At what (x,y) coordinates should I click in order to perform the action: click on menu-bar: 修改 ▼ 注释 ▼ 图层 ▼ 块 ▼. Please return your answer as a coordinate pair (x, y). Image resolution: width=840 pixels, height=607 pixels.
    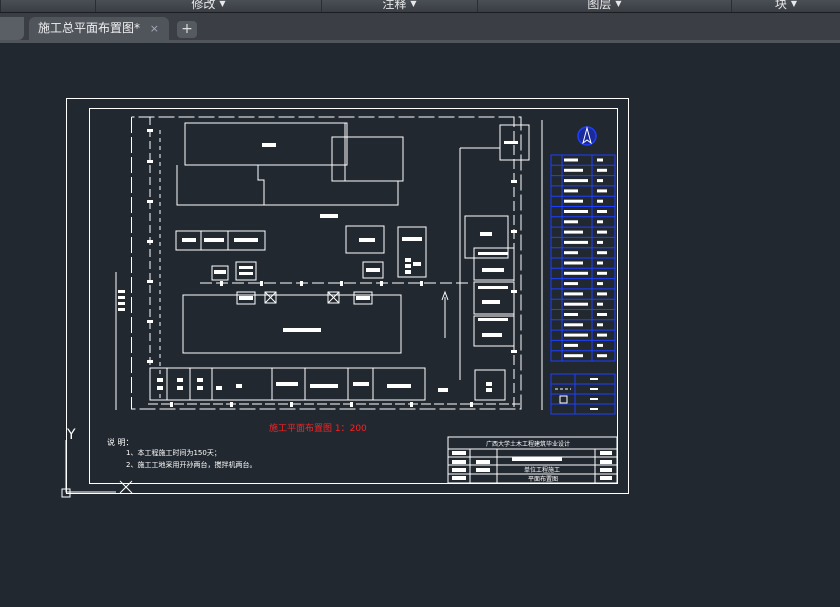
    Looking at the image, I should click on (420, 6).